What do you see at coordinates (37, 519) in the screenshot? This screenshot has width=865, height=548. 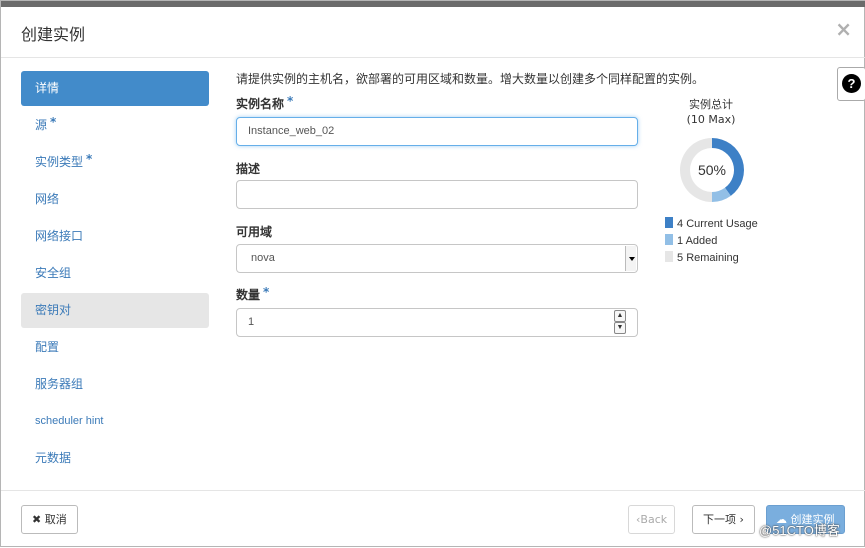 I see `close-icon: ✖` at bounding box center [37, 519].